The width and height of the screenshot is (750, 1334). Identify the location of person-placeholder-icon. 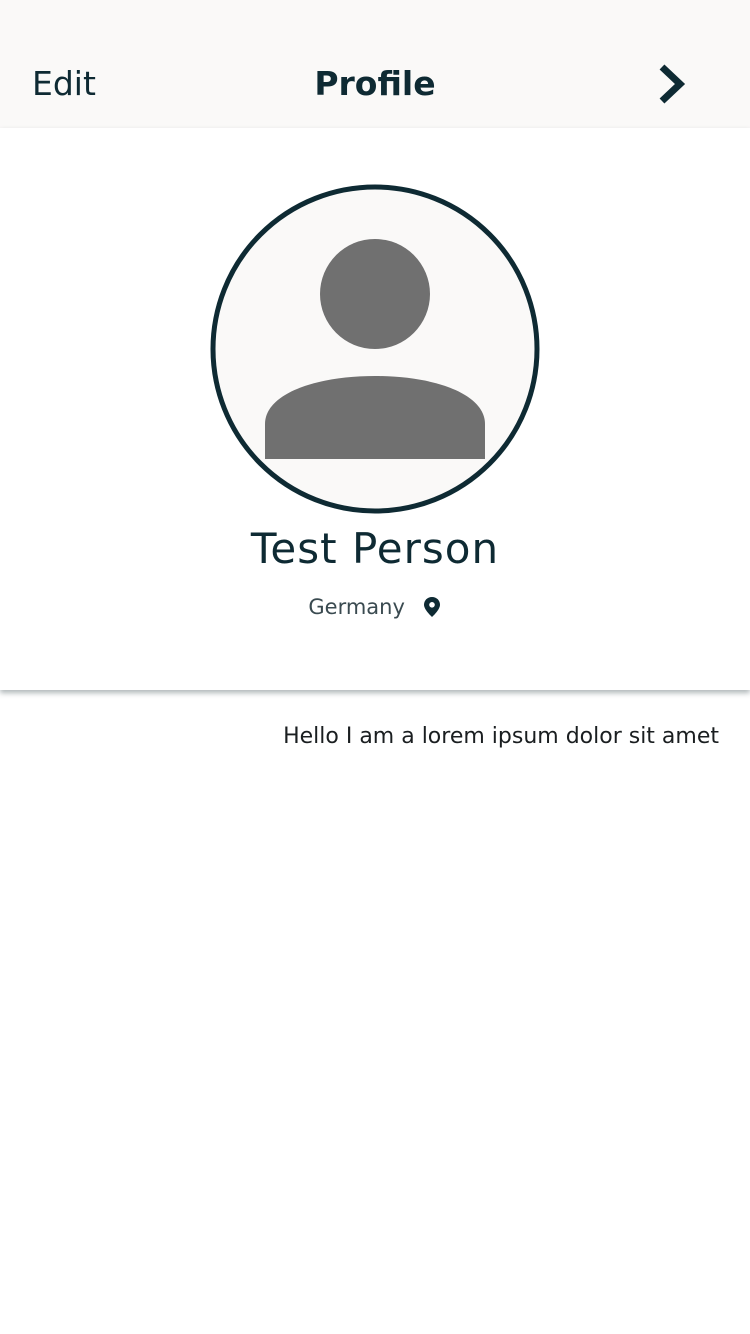
(375, 349).